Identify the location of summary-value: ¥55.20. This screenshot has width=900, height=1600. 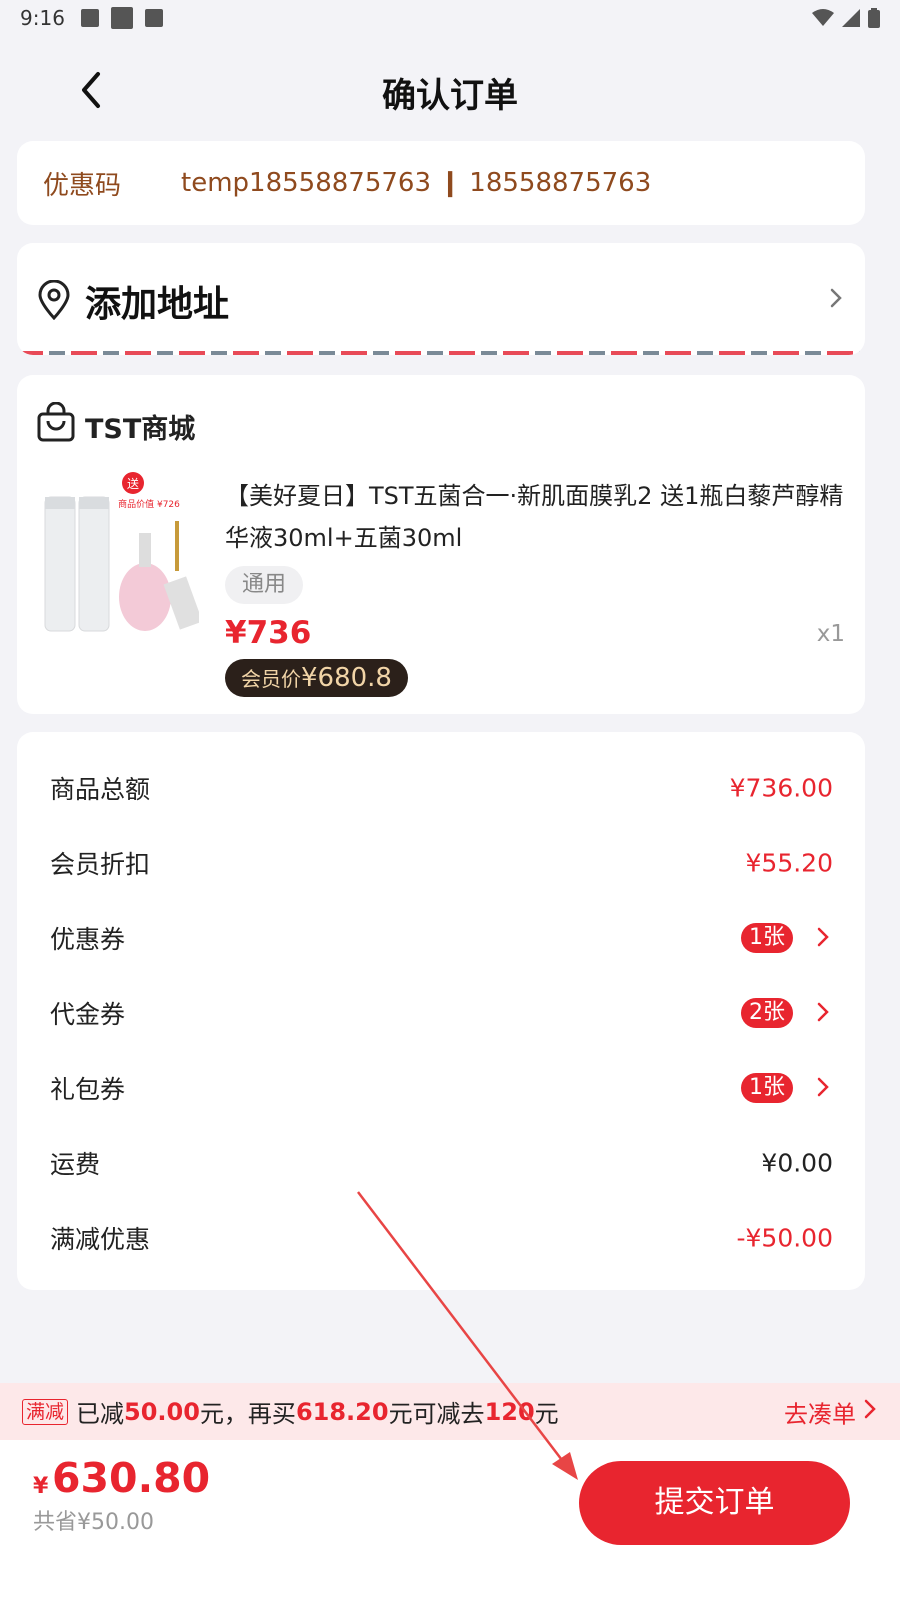
(789, 862).